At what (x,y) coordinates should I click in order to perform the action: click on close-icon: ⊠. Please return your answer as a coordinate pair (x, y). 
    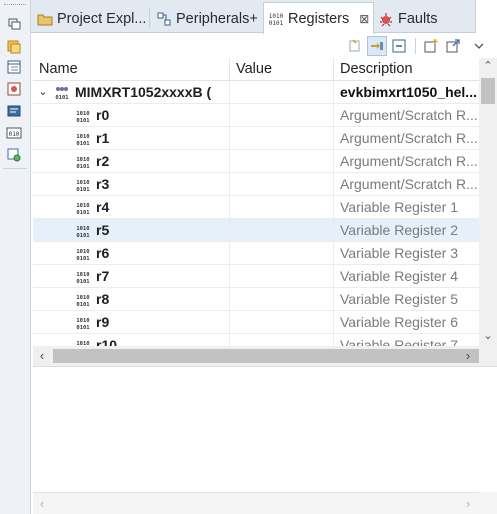
    Looking at the image, I should click on (364, 19).